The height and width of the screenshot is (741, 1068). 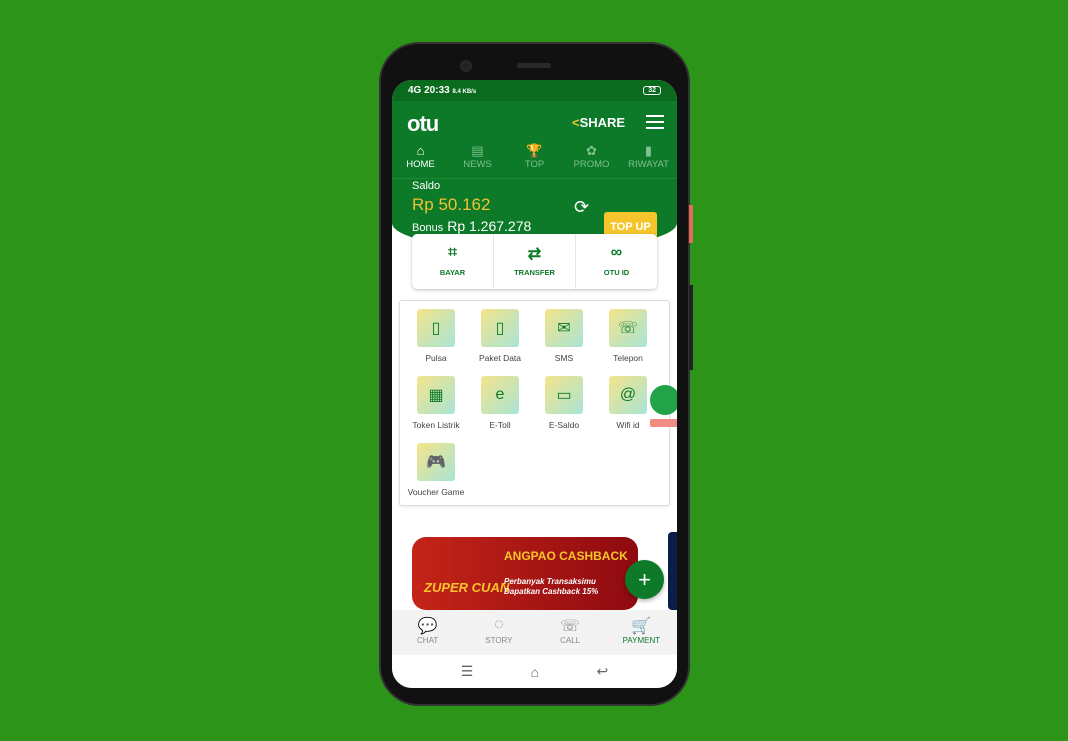 What do you see at coordinates (500, 395) in the screenshot?
I see `service-icon: e` at bounding box center [500, 395].